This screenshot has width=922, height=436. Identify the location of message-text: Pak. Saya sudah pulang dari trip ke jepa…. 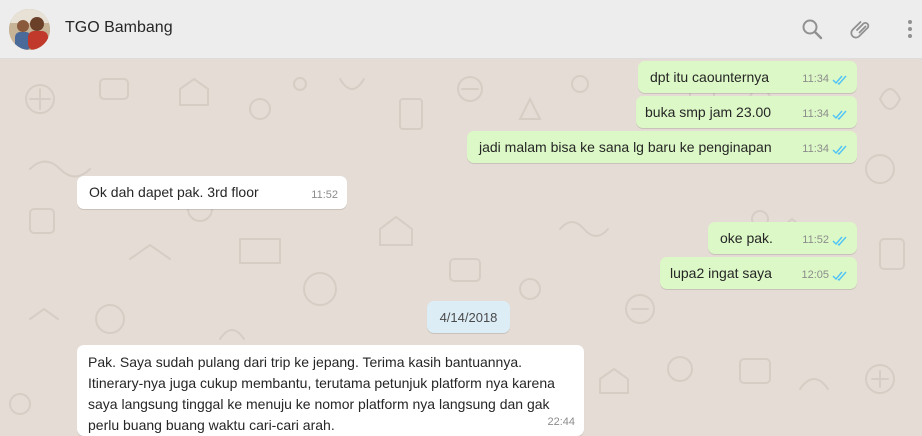
(321, 393).